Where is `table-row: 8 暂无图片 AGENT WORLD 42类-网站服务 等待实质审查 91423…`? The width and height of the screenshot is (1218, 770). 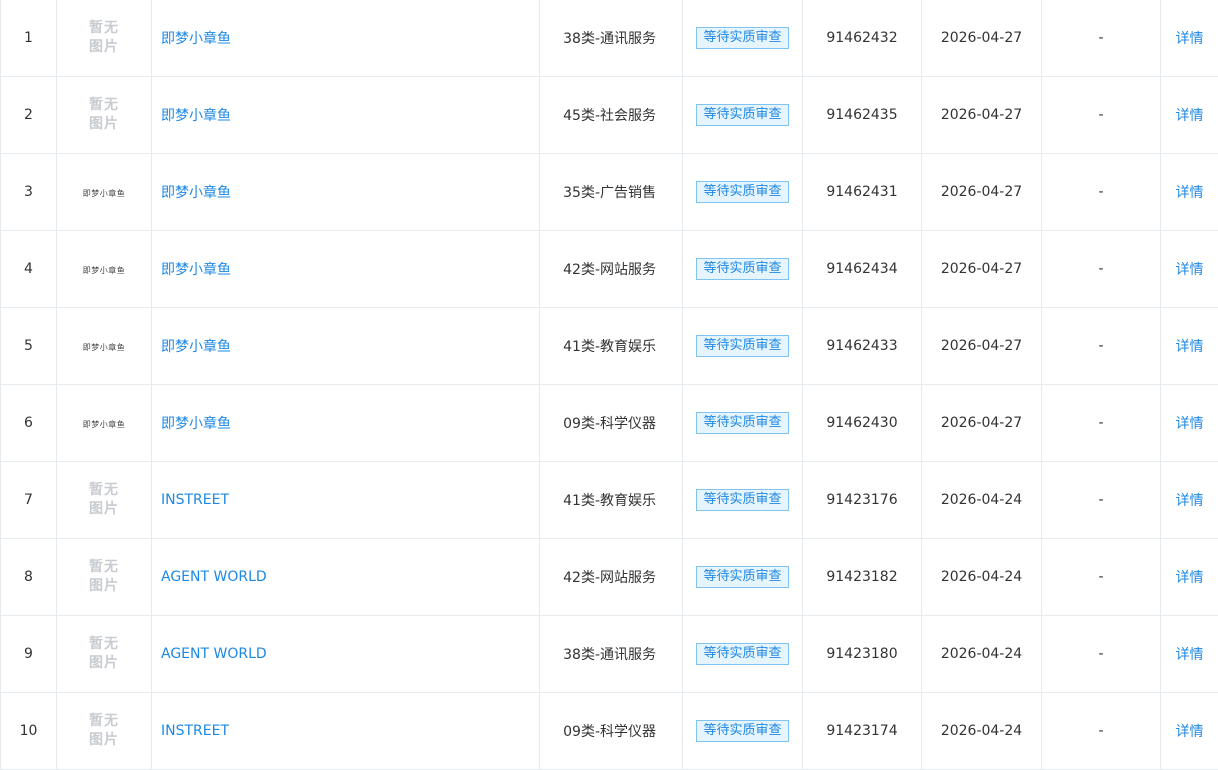
table-row: 8 暂无图片 AGENT WORLD 42类-网站服务 等待实质审查 91423… is located at coordinates (609, 577).